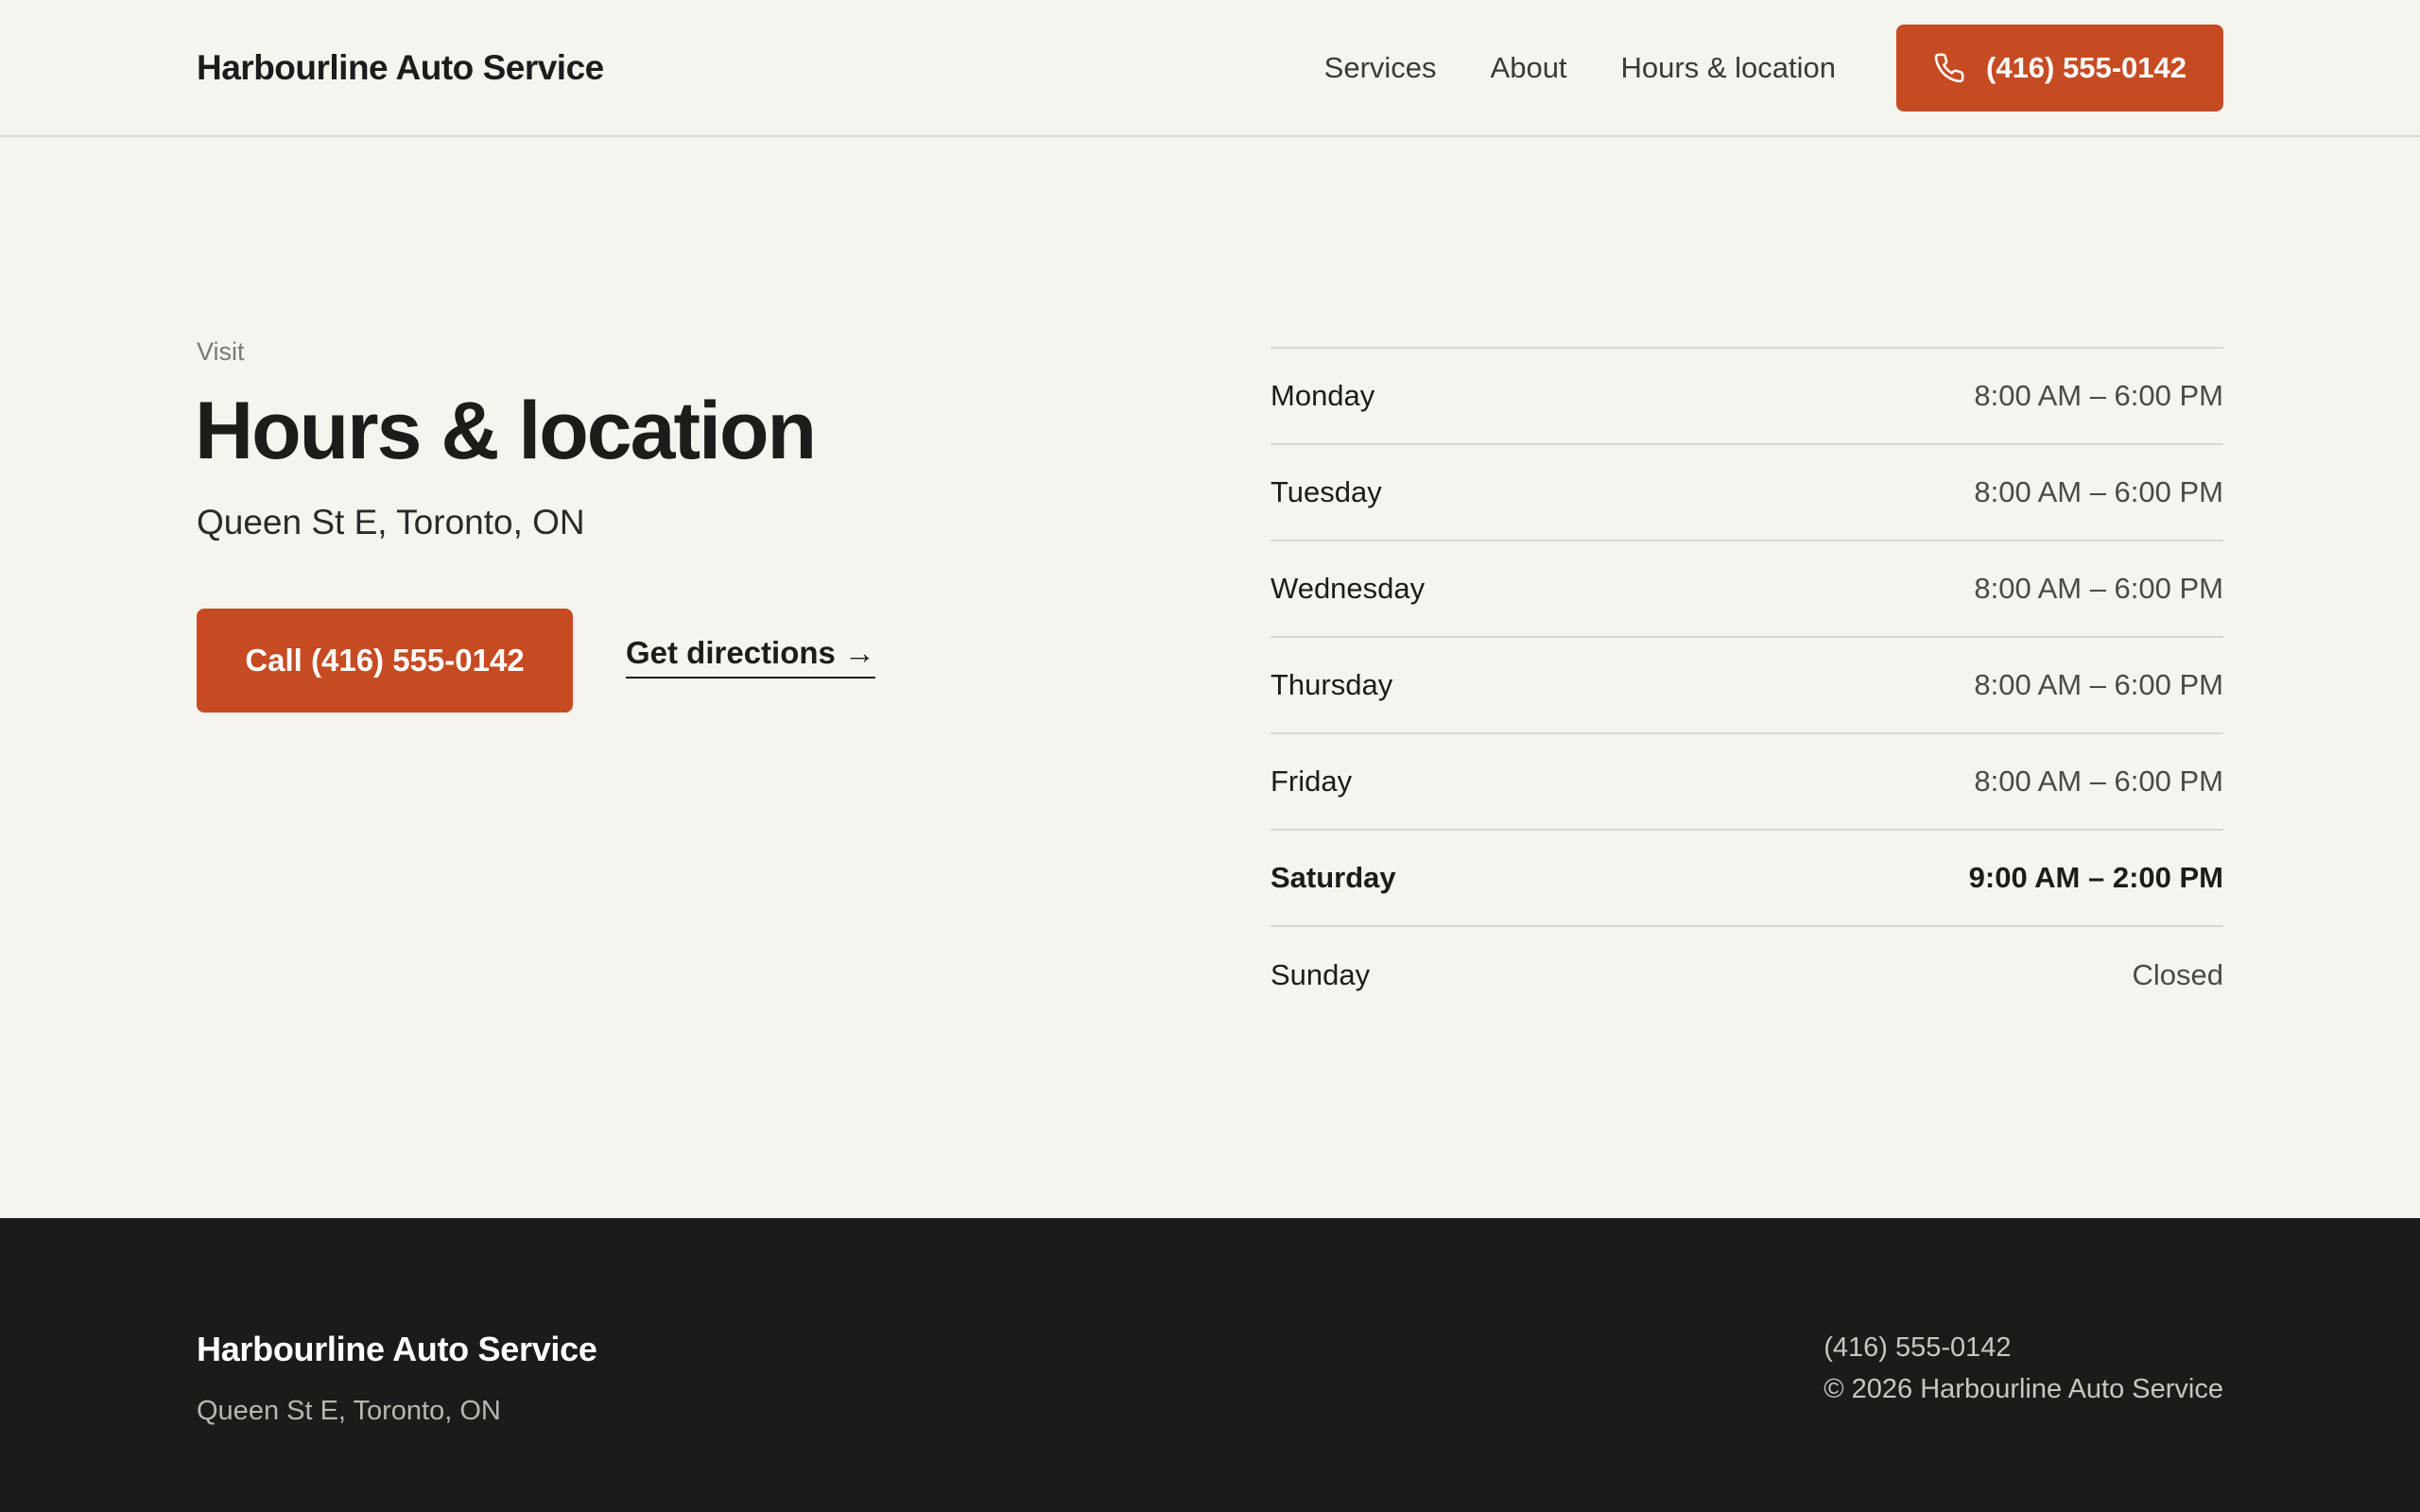 This screenshot has height=1512, width=2420. I want to click on page-title: Hours & location, so click(506, 431).